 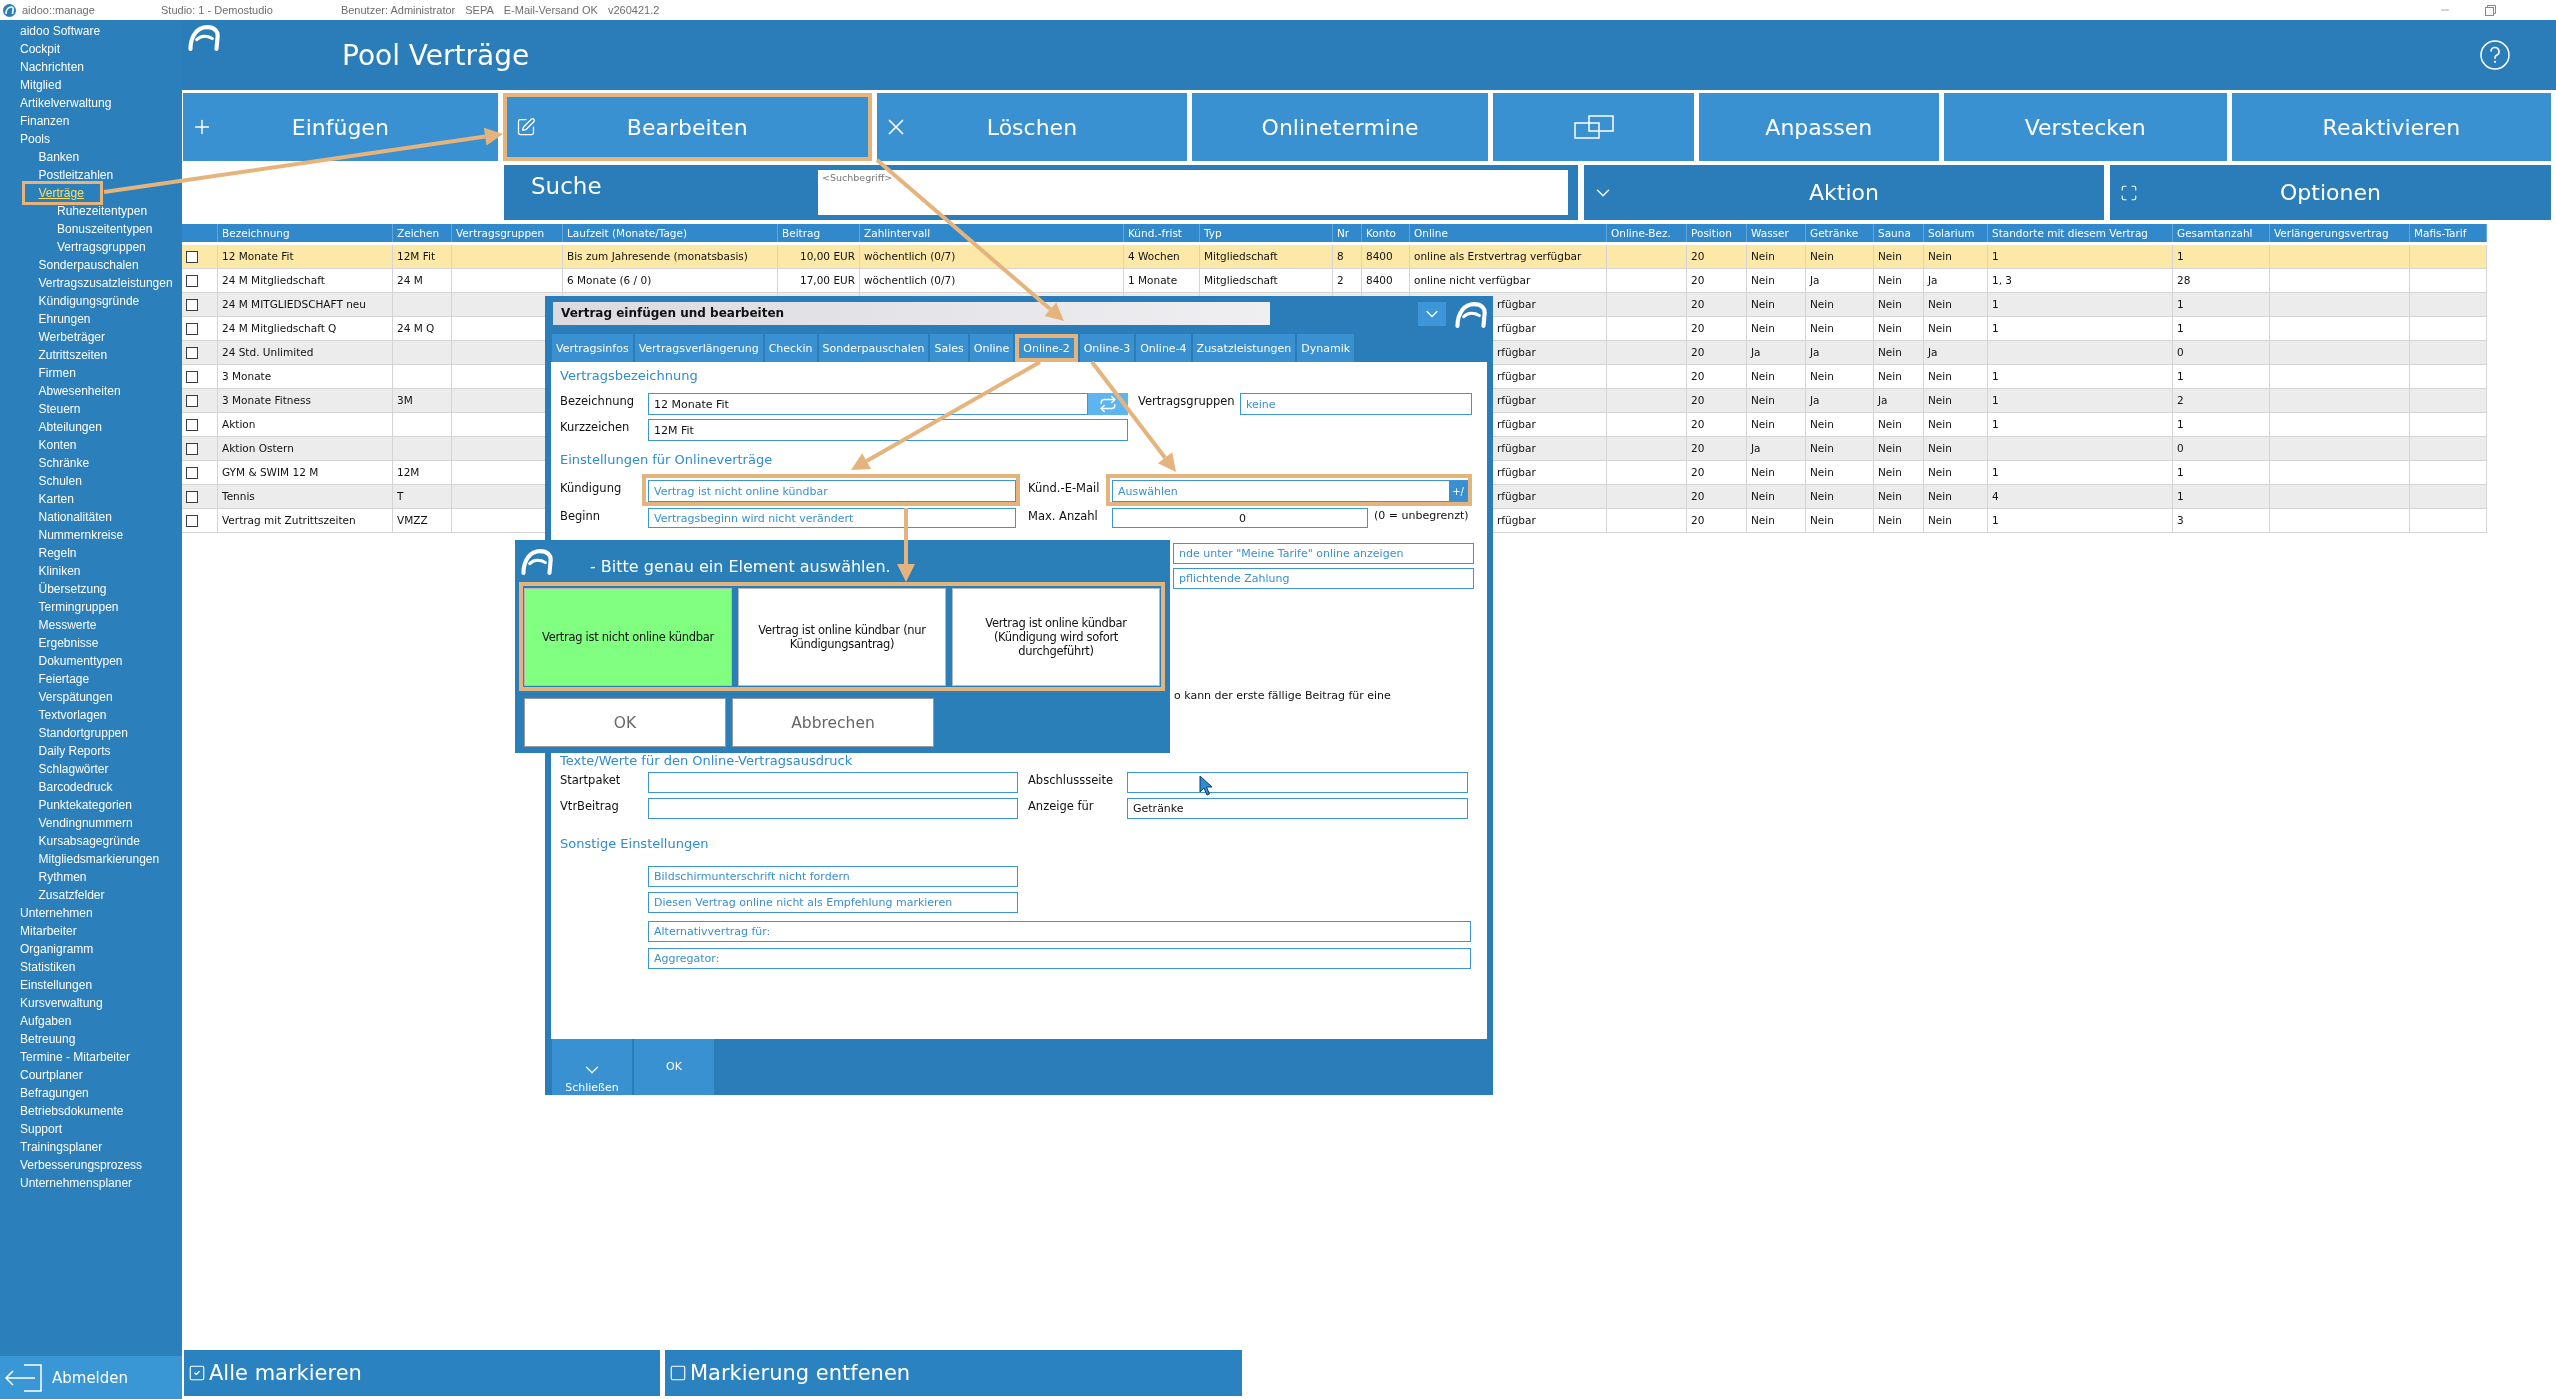 What do you see at coordinates (1508, 256) in the screenshot?
I see `table-cell: online als Erstvertrag verfügbar` at bounding box center [1508, 256].